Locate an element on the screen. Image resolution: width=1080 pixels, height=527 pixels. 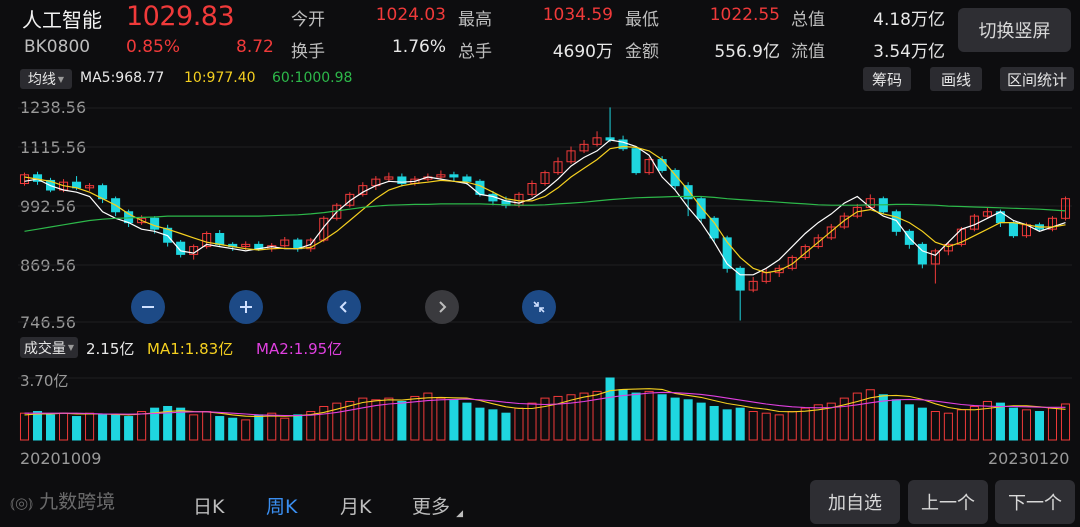
tab-daily-k: 日K is located at coordinates (208, 505).